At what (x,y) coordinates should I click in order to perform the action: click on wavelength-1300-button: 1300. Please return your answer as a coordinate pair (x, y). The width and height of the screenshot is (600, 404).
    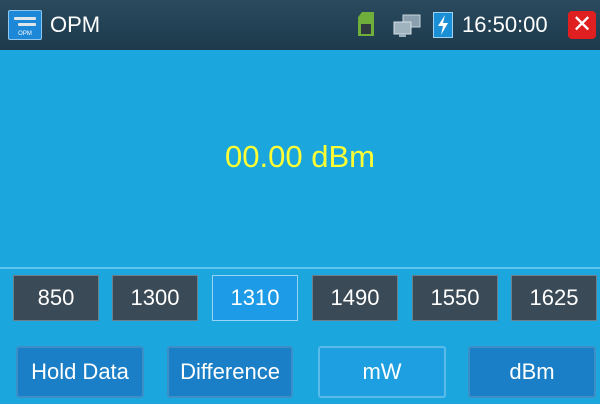
    Looking at the image, I should click on (155, 298).